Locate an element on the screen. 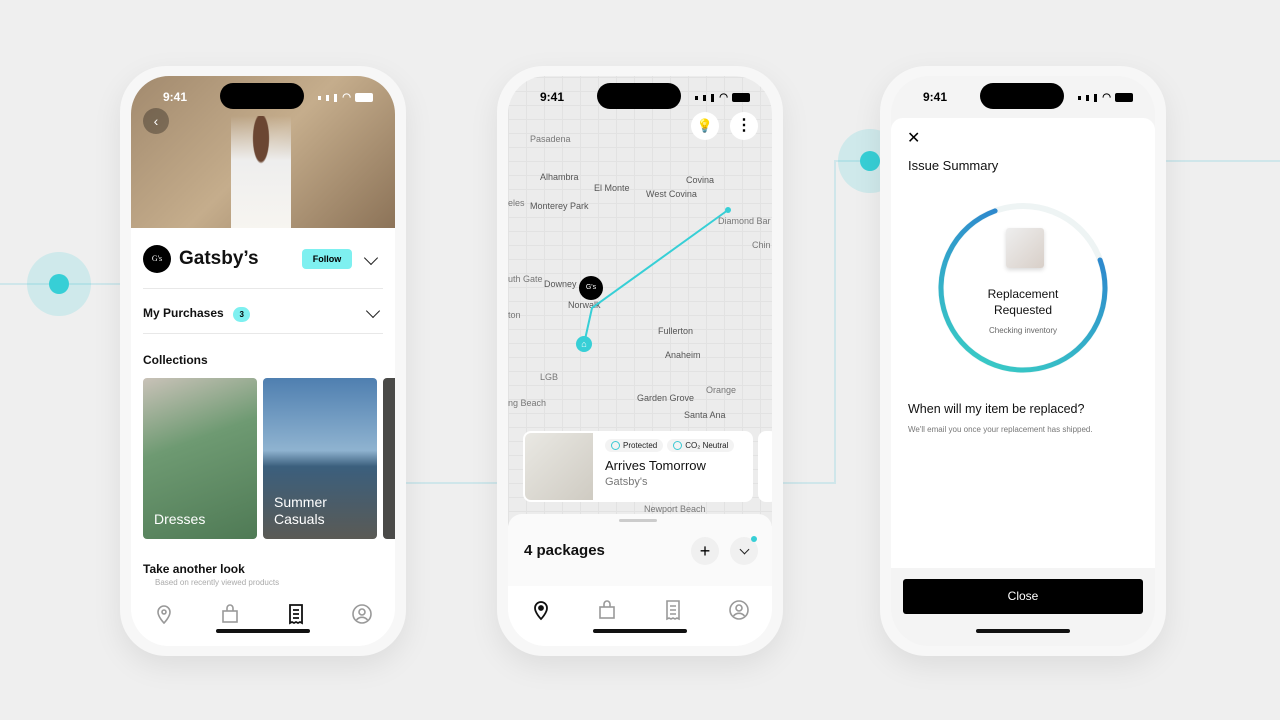 This screenshot has width=1280, height=720. store-name: Gatsby’s is located at coordinates (219, 258).